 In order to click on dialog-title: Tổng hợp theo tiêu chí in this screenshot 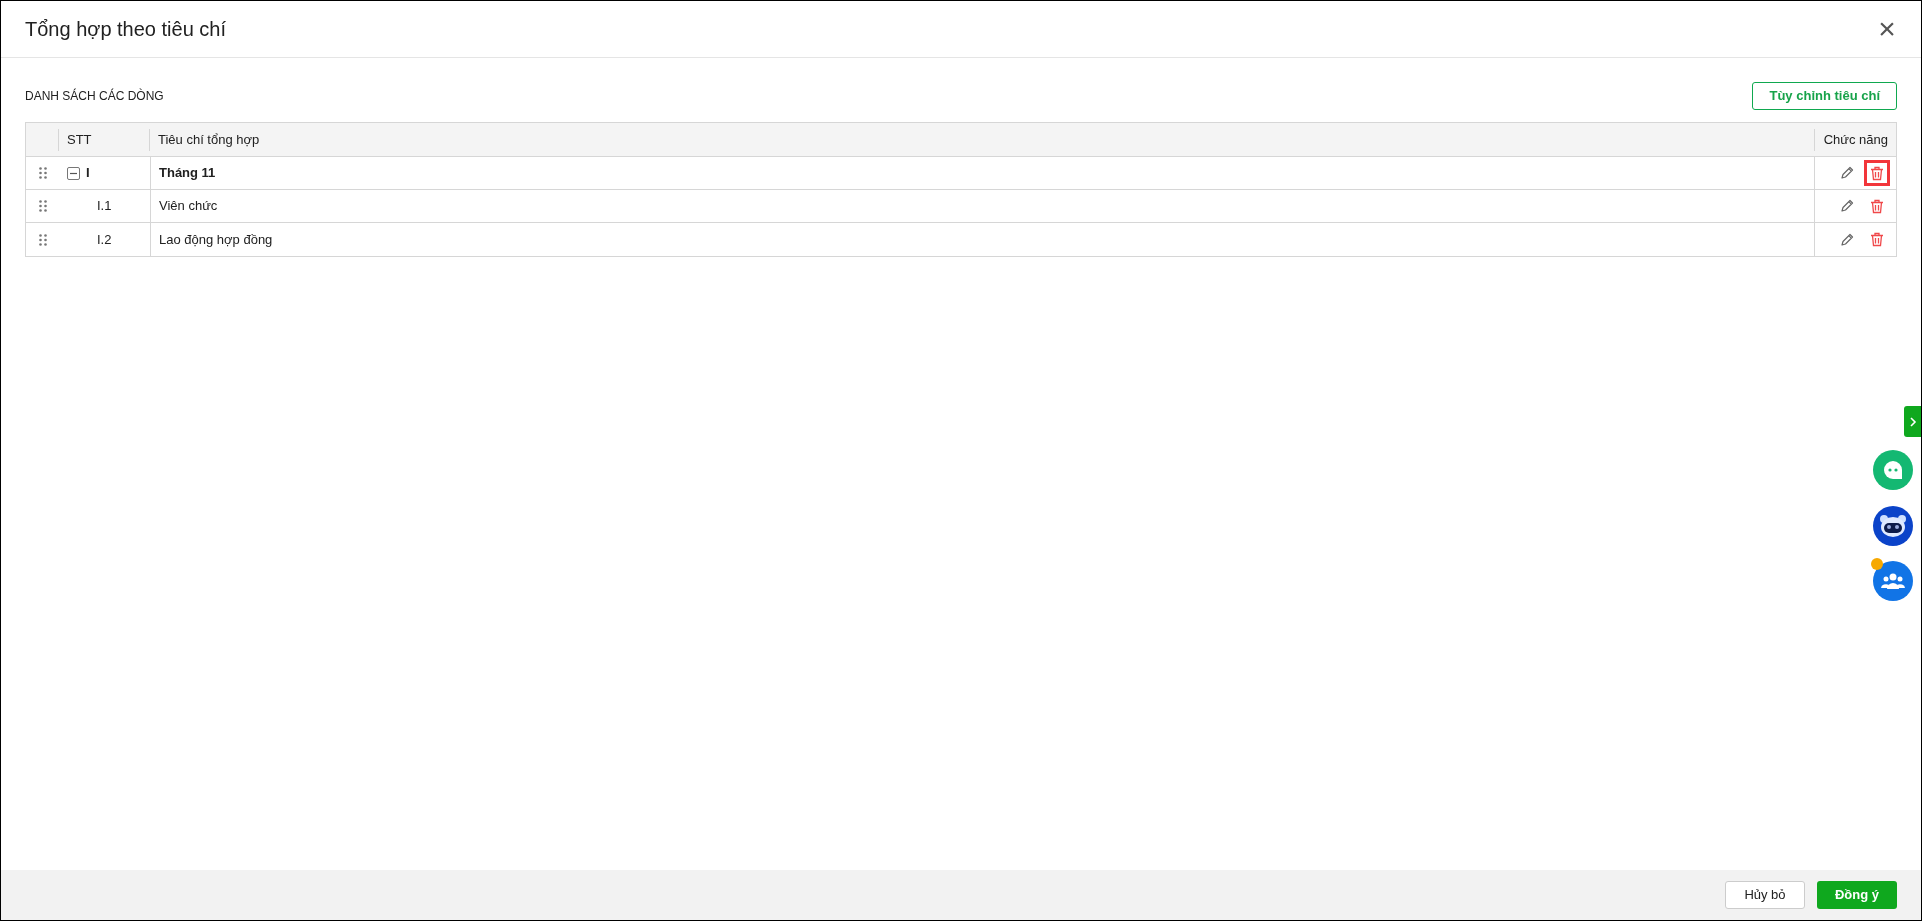, I will do `click(126, 29)`.